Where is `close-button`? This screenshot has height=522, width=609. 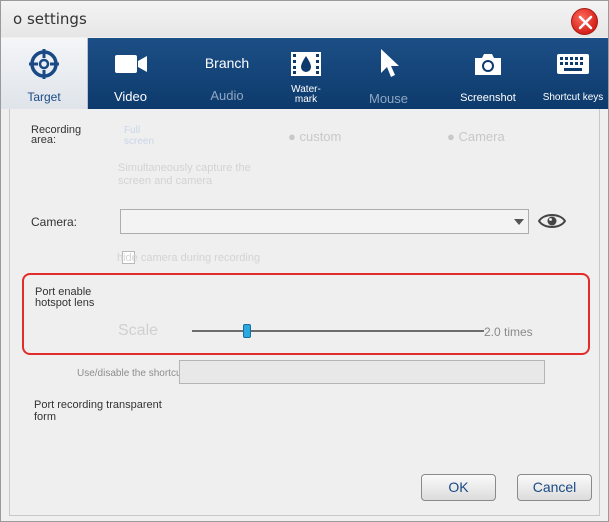
close-button is located at coordinates (584, 21).